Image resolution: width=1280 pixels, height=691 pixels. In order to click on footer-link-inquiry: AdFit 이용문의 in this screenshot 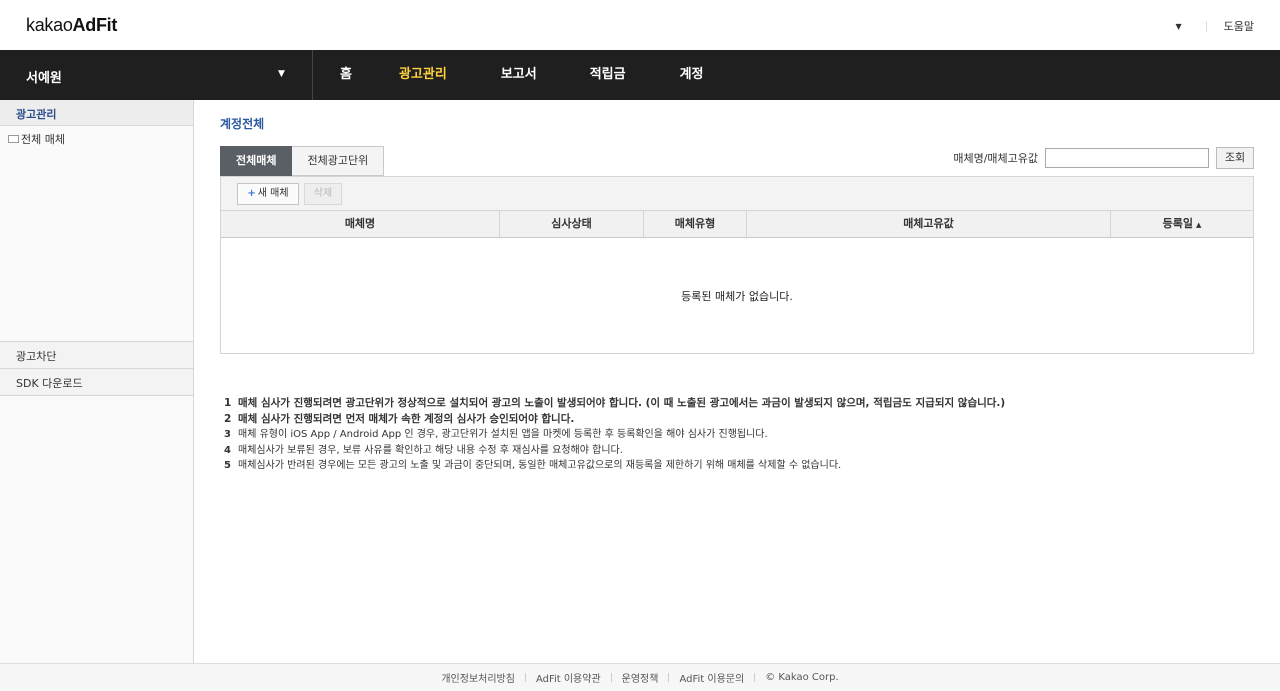, I will do `click(711, 677)`.